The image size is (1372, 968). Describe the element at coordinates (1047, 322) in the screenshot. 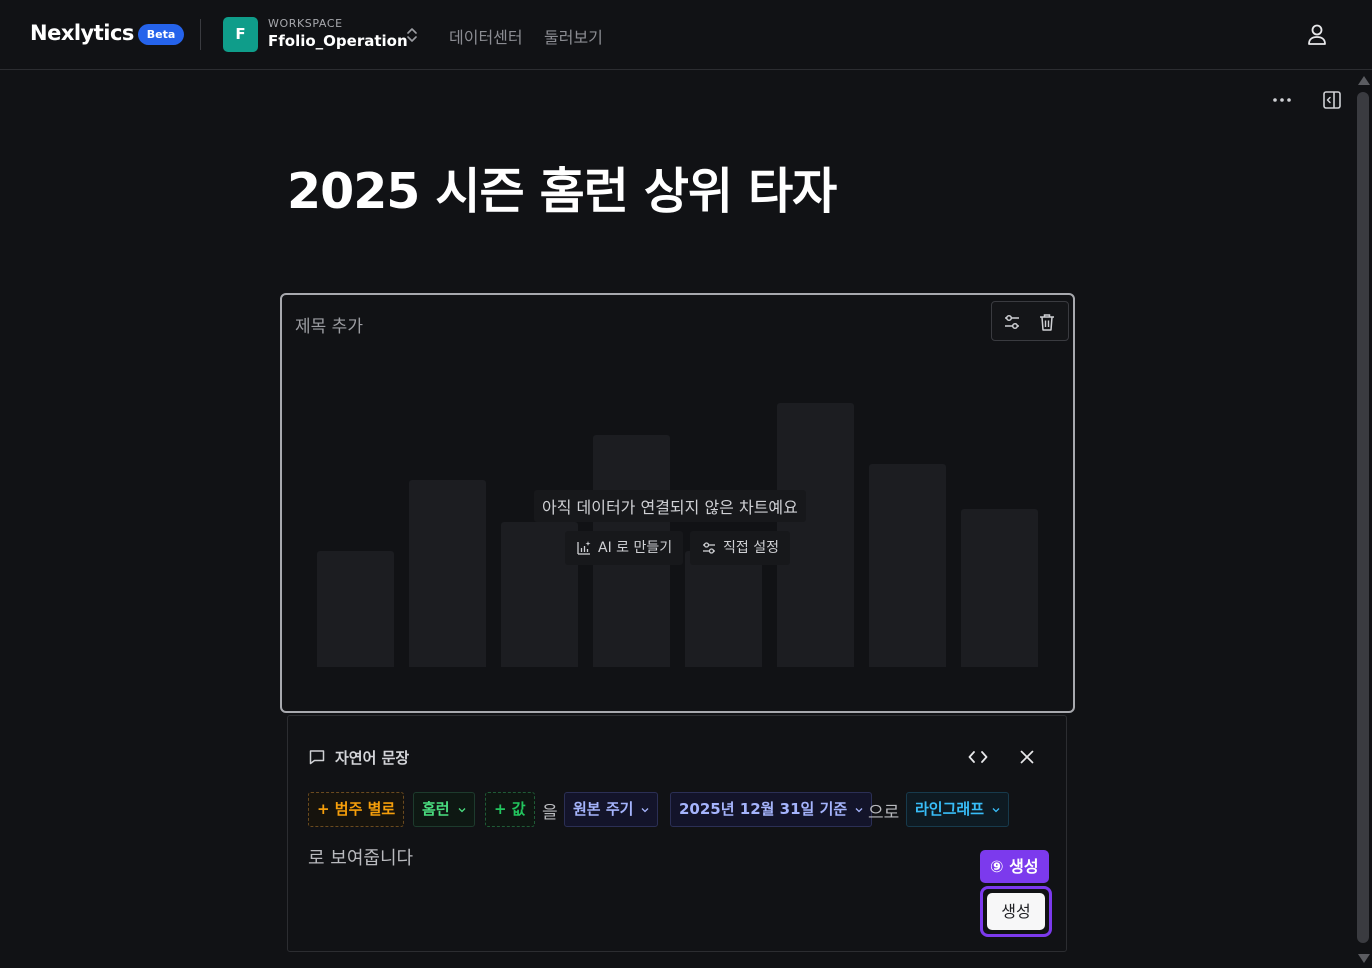

I see `trash-icon` at that location.